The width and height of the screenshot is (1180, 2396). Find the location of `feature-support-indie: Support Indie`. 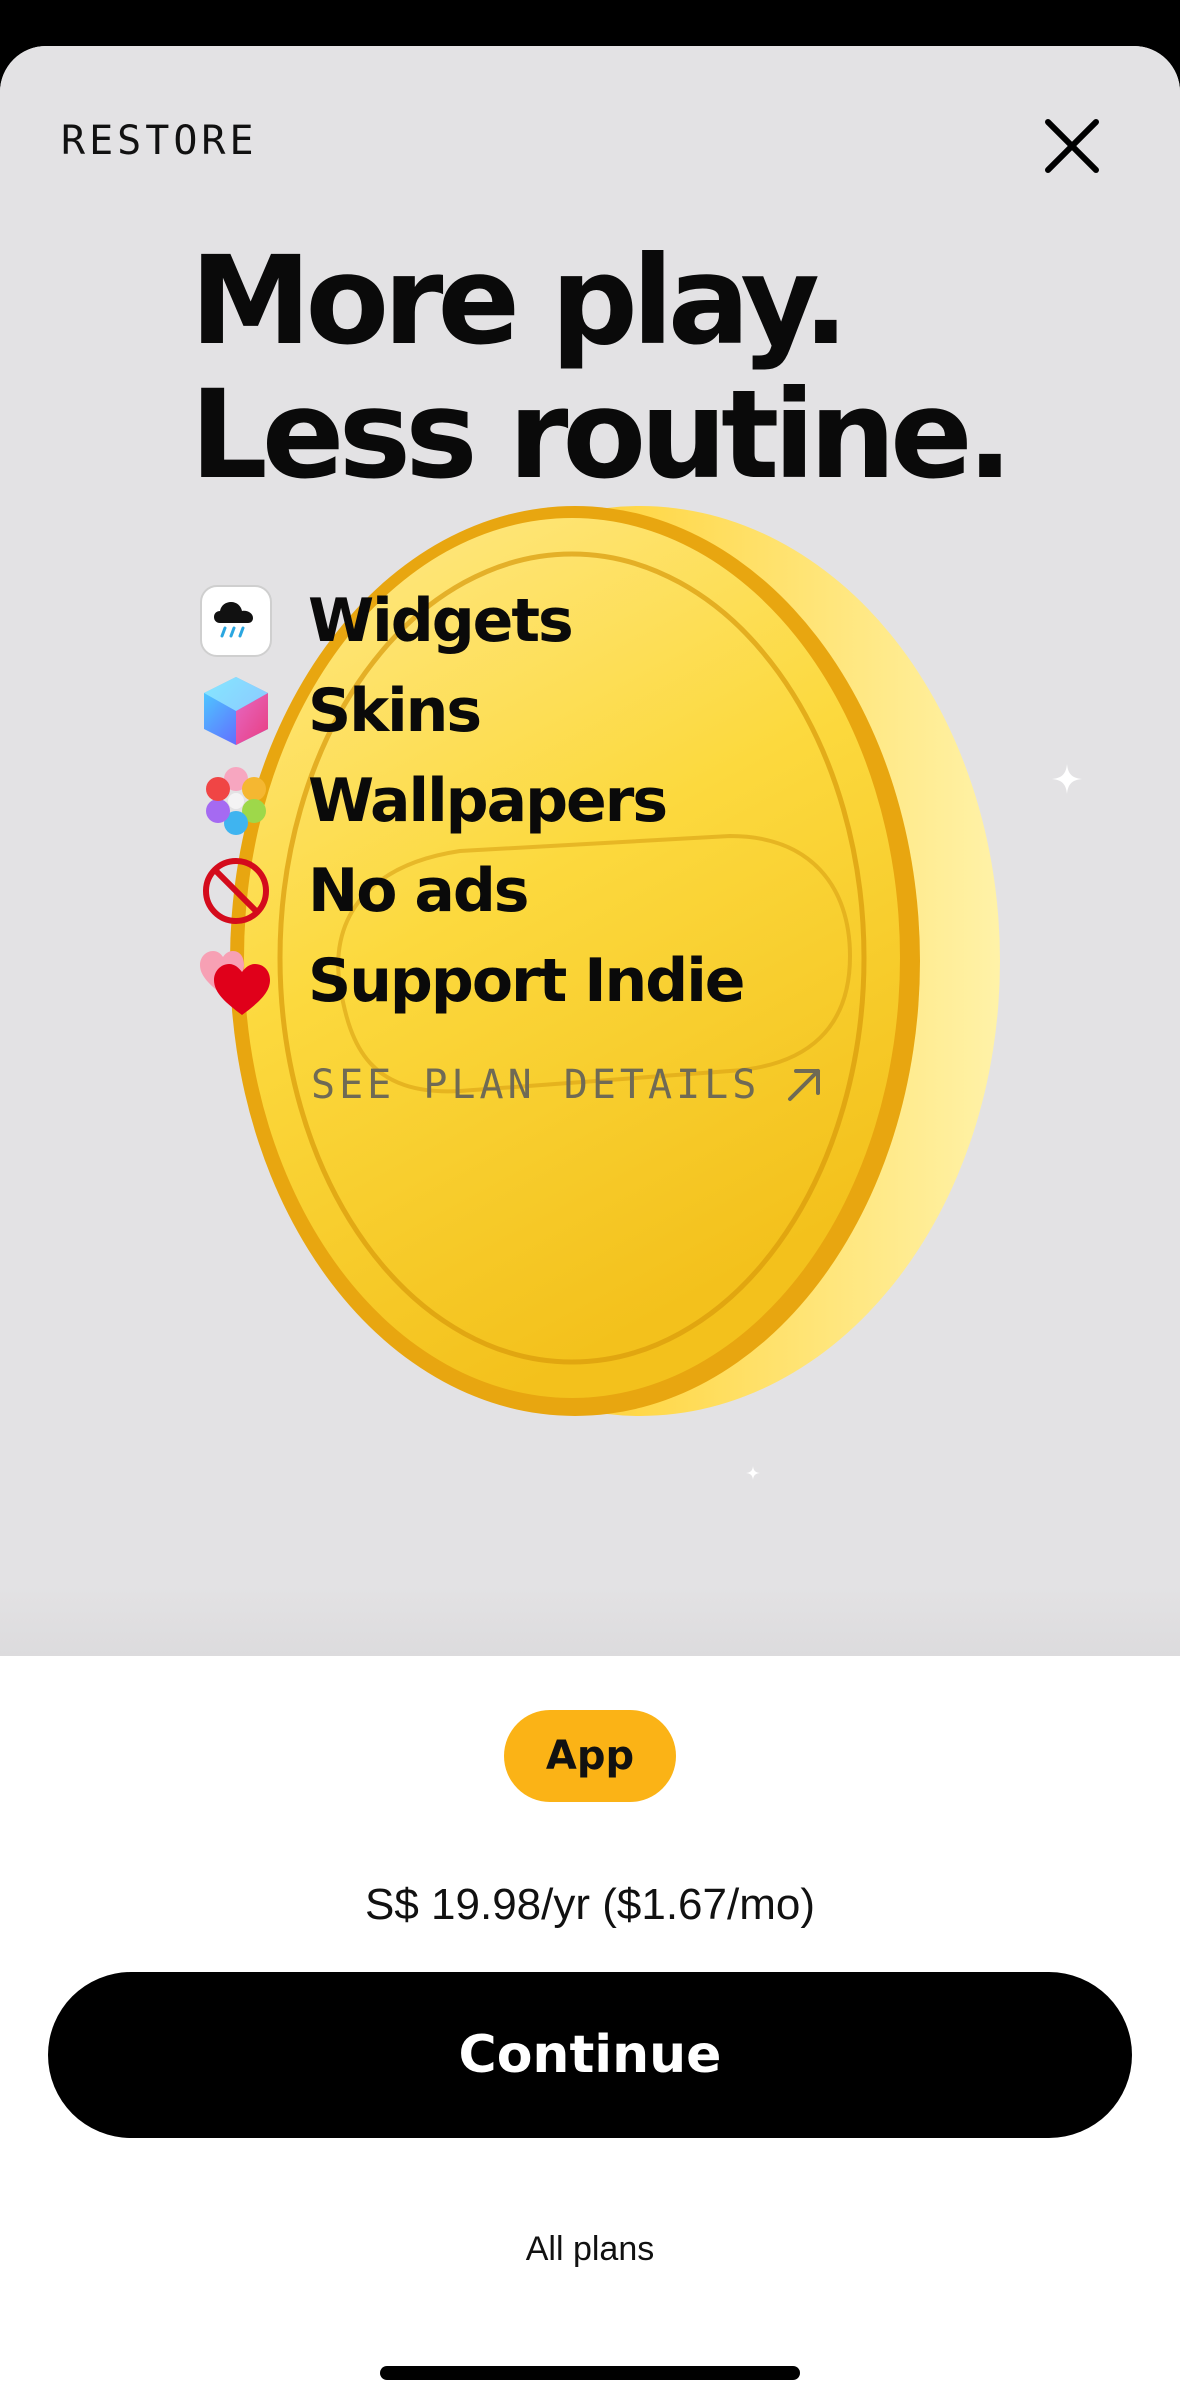

feature-support-indie: Support Indie is located at coordinates (471, 981).